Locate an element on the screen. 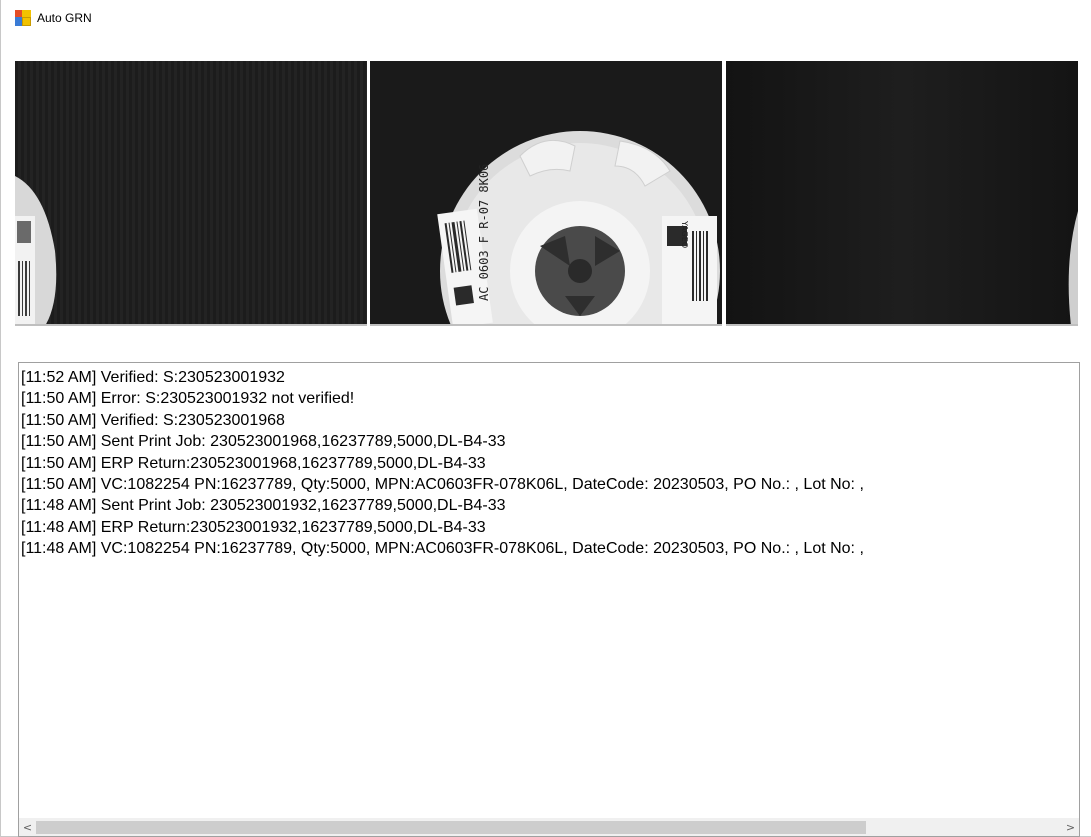 This screenshot has height=837, width=1091. camera-center-image: AC 0603 F R-07 8K06 YAGEO is located at coordinates (546, 192).